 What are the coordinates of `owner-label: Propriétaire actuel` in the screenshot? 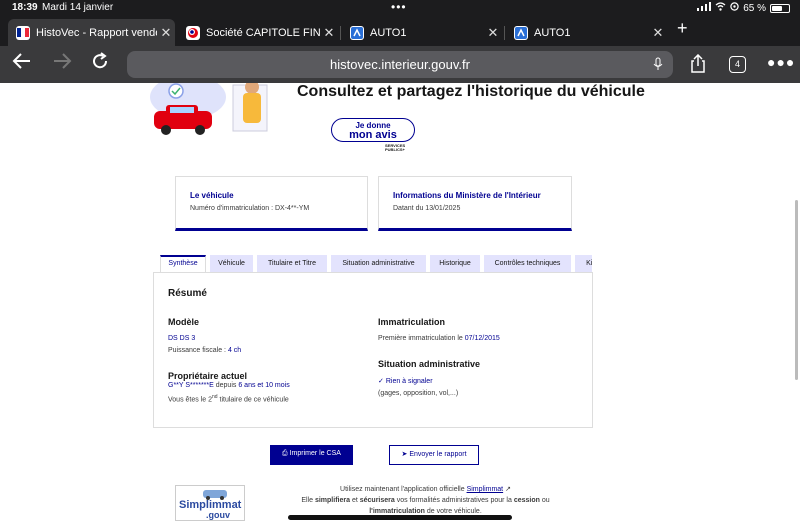 It's located at (208, 376).